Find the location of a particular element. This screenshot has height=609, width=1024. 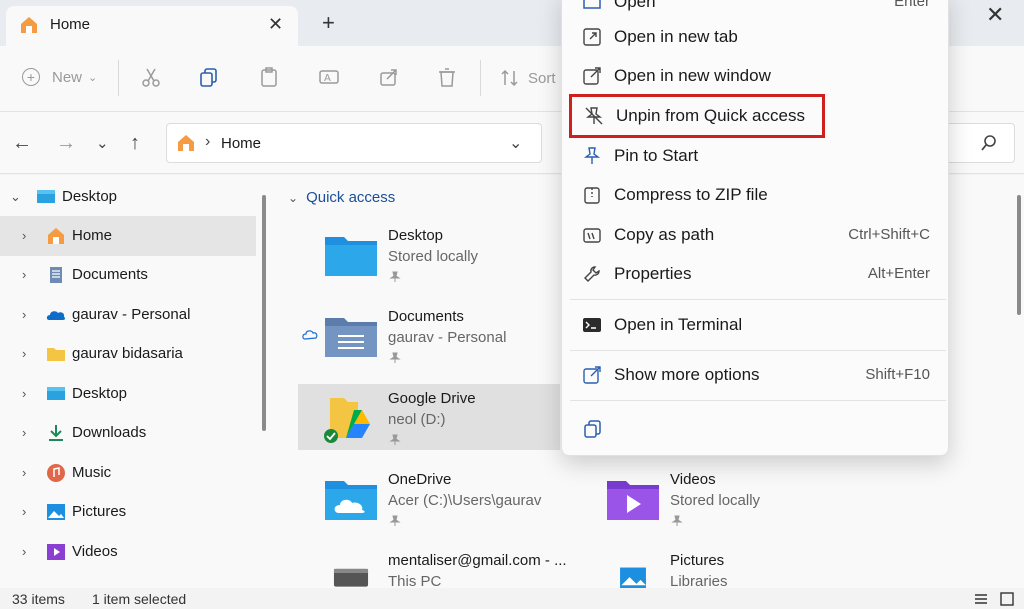

tile-mentaliser-drive: mentaliser@gmail.com - ... This PC is located at coordinates (432, 568).